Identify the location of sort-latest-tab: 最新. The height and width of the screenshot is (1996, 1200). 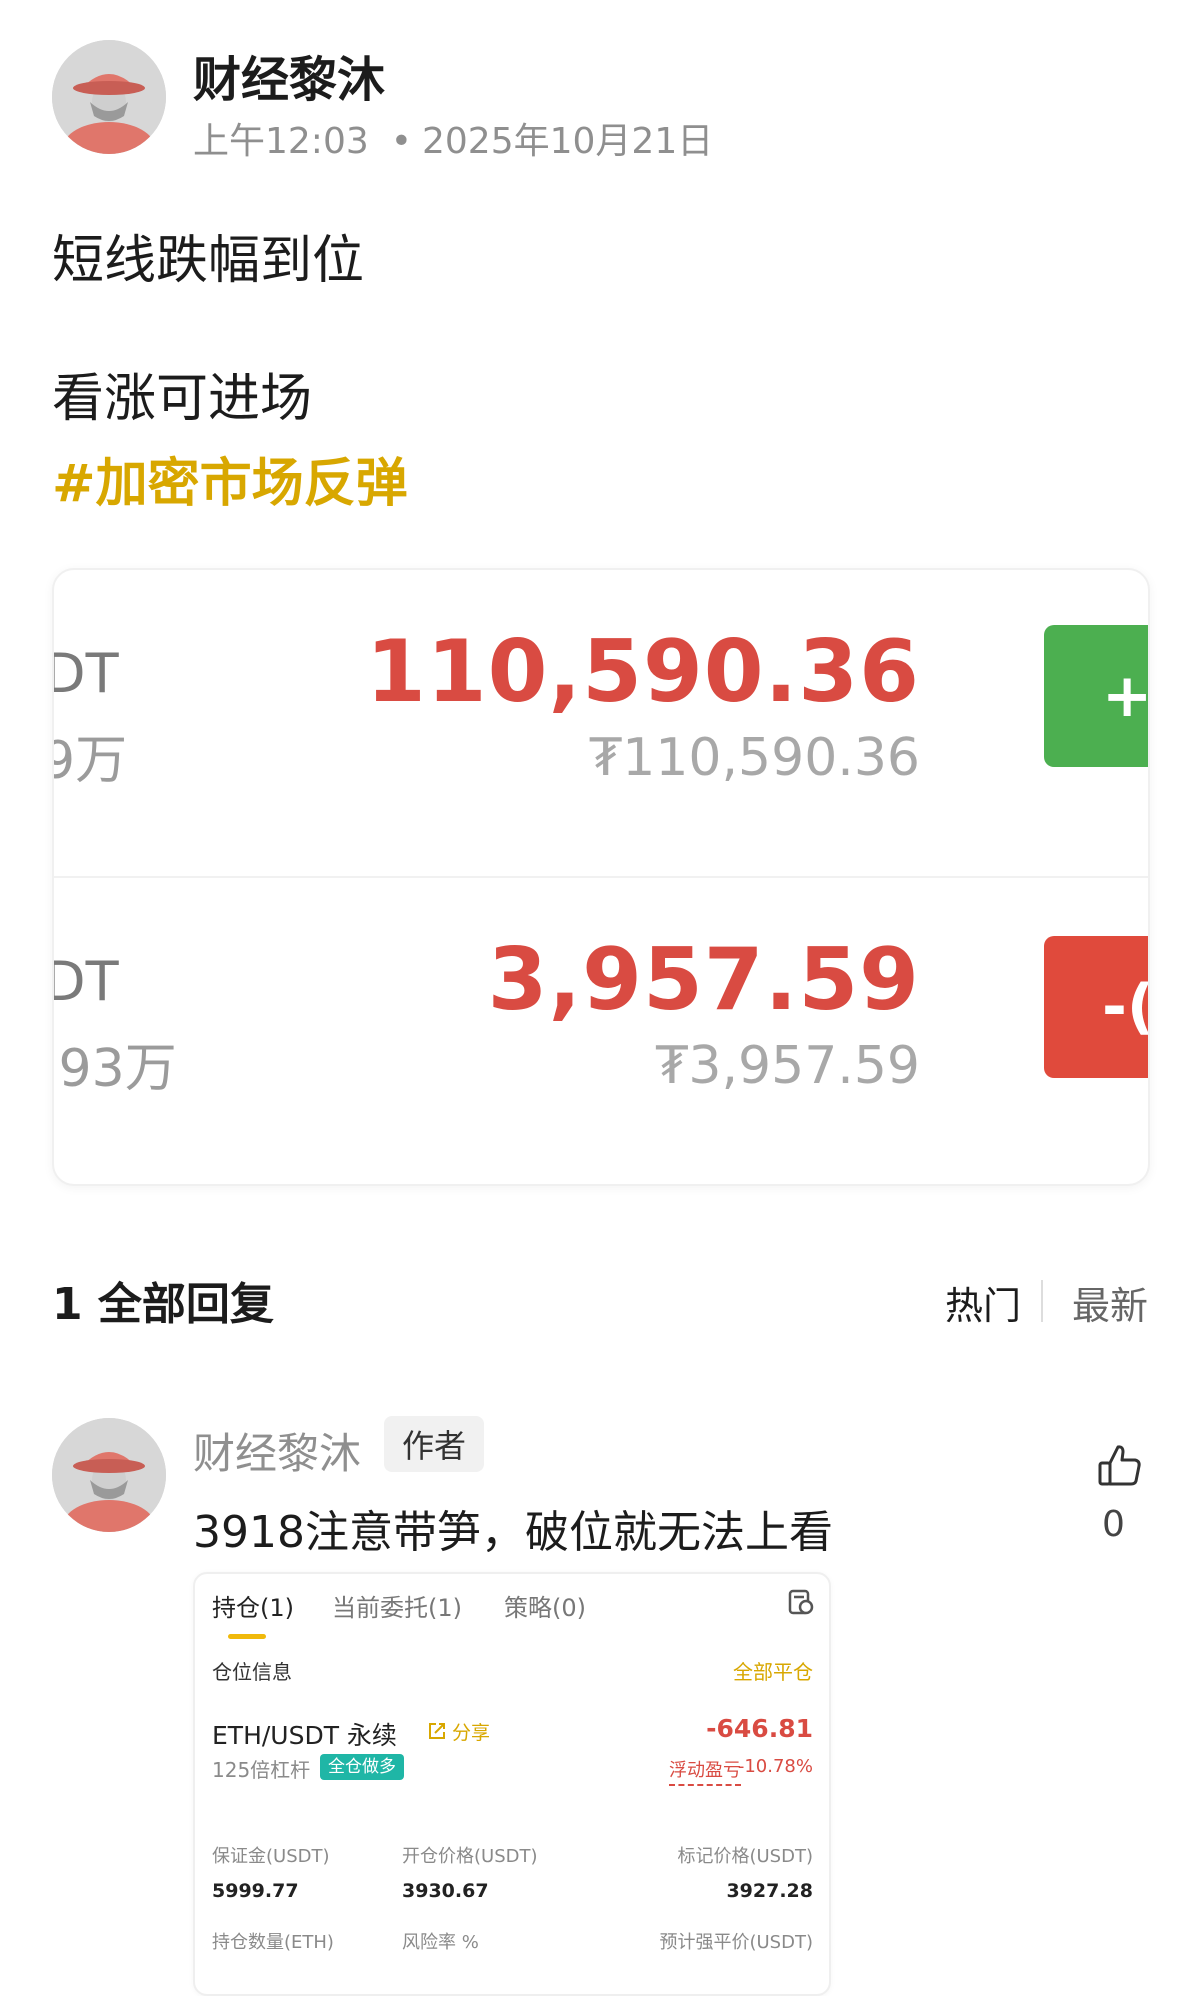
(1110, 1302).